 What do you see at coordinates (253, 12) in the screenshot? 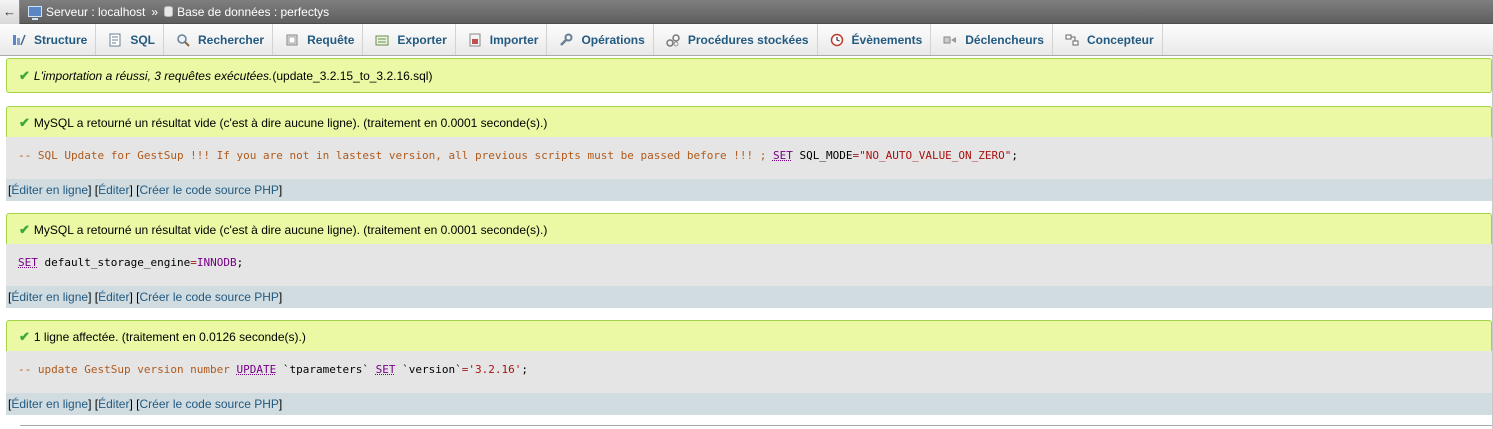
I see `breadcrumb-database-label: Base de données : perfectys` at bounding box center [253, 12].